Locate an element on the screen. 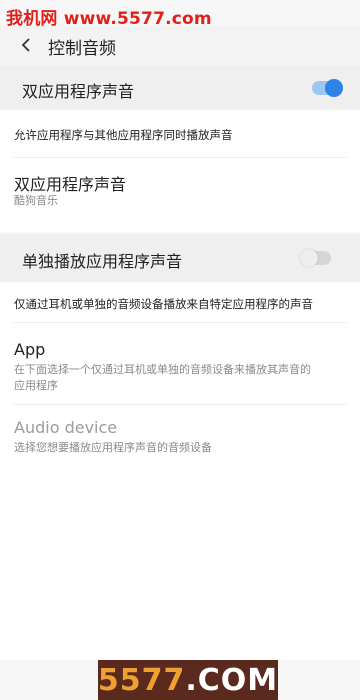 Image resolution: width=360 pixels, height=700 pixels. single-app-audio-row: 单独播放应用程序声音 is located at coordinates (180, 258).